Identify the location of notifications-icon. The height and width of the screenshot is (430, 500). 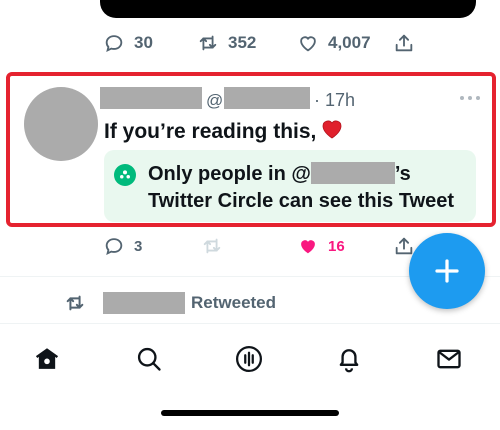
(349, 361).